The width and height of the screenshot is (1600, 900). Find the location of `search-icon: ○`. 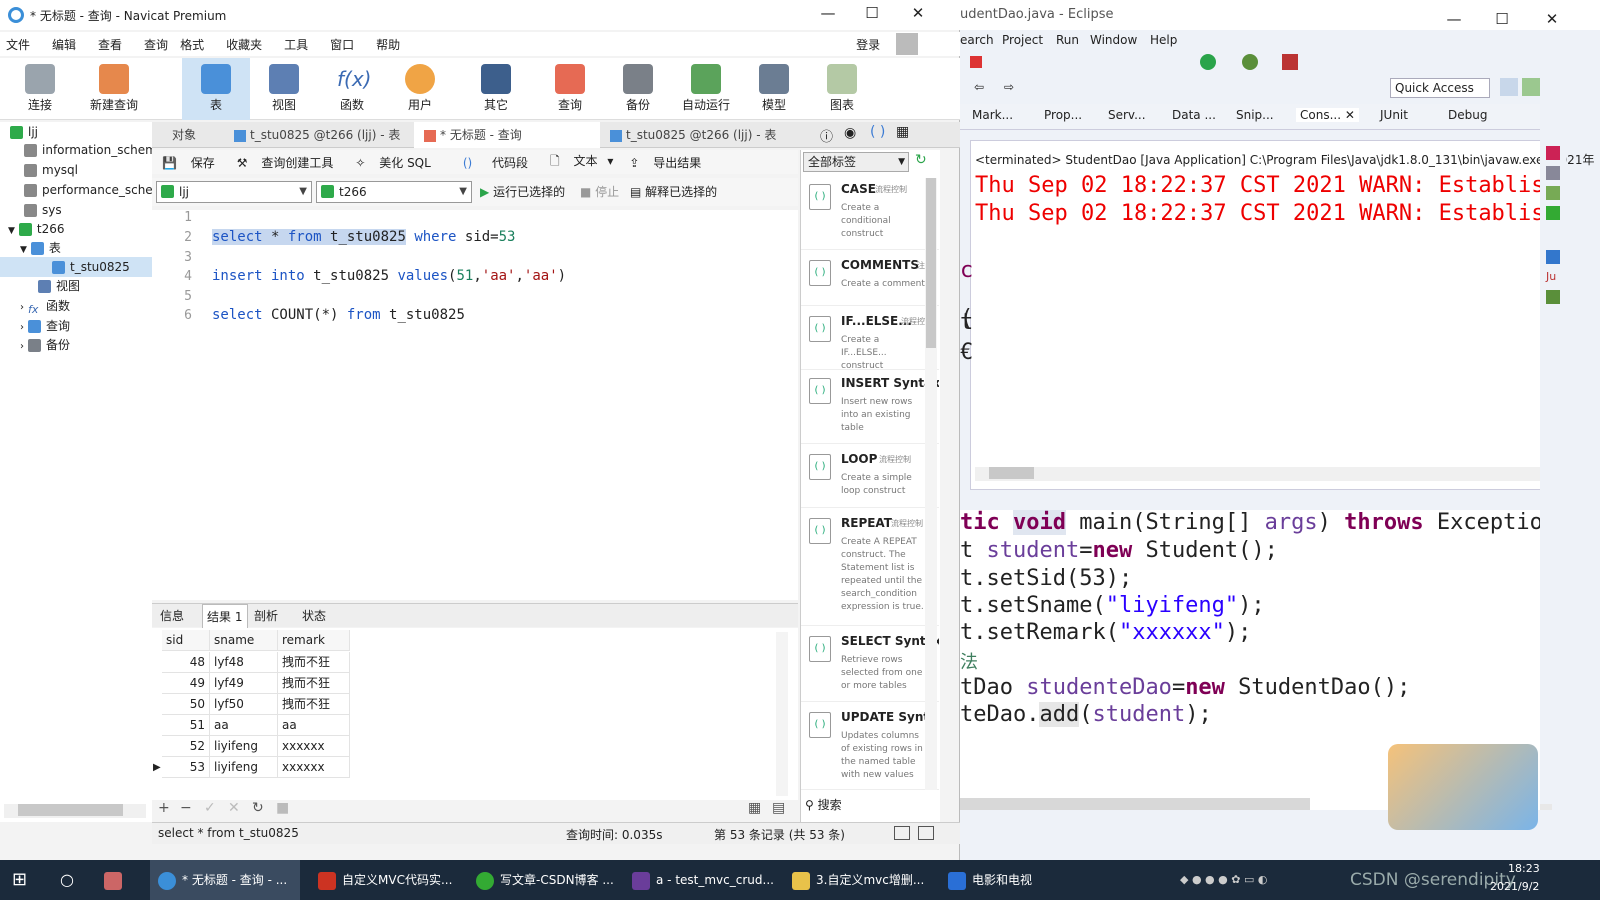

search-icon: ○ is located at coordinates (75, 880).